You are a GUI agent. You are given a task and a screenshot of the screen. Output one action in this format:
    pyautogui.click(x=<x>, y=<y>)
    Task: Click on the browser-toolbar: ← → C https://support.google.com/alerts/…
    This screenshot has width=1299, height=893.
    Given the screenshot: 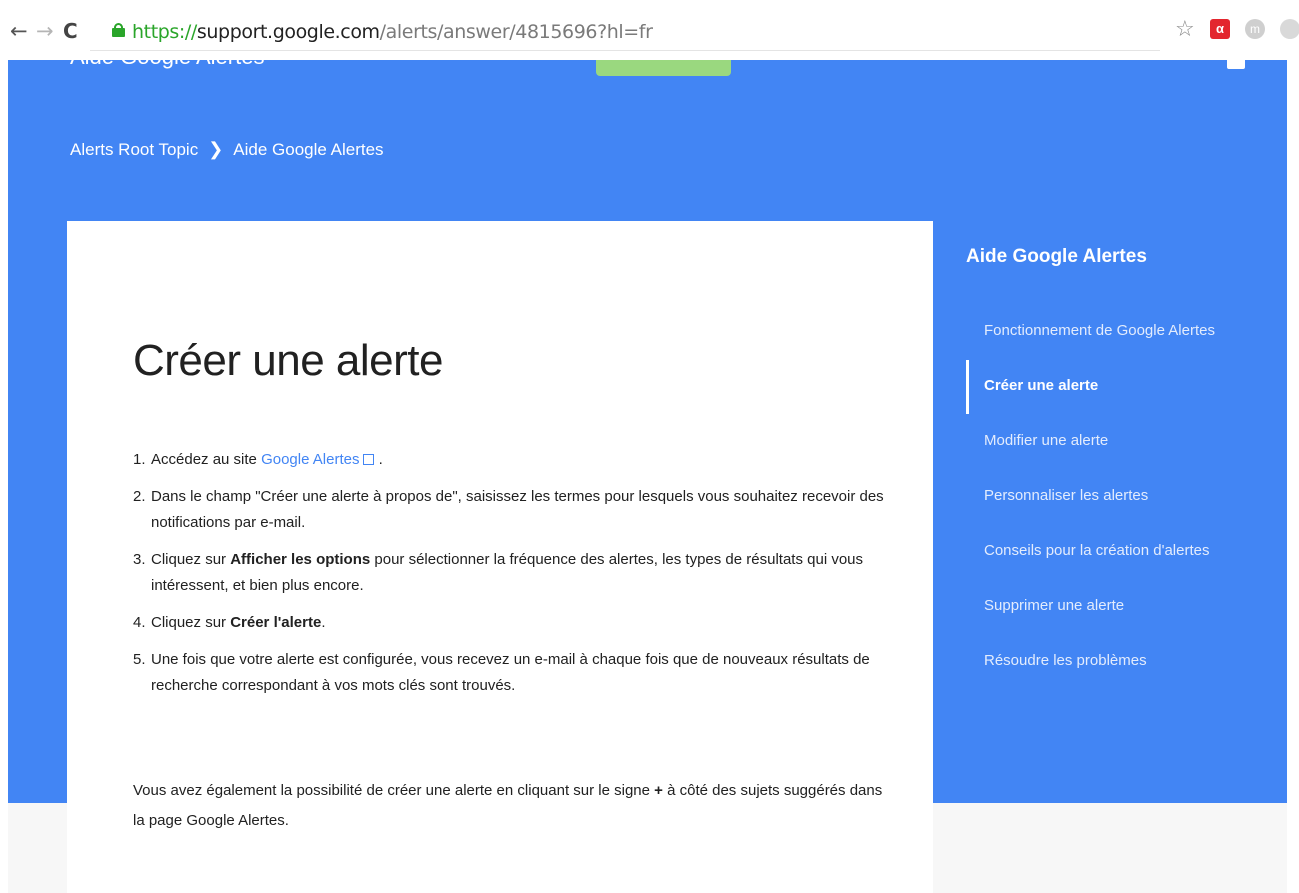 What is the action you would take?
    pyautogui.click(x=649, y=30)
    